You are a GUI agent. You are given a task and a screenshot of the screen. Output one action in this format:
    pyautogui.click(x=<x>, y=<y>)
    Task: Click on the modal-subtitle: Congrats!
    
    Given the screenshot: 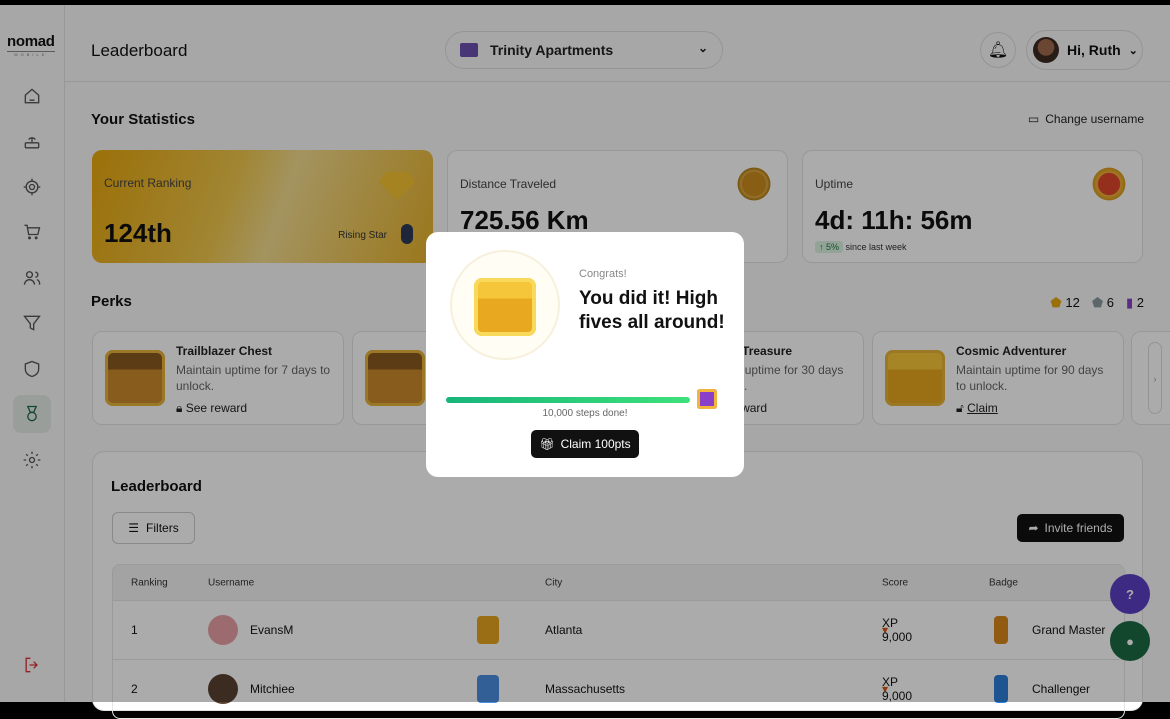 What is the action you would take?
    pyautogui.click(x=603, y=274)
    